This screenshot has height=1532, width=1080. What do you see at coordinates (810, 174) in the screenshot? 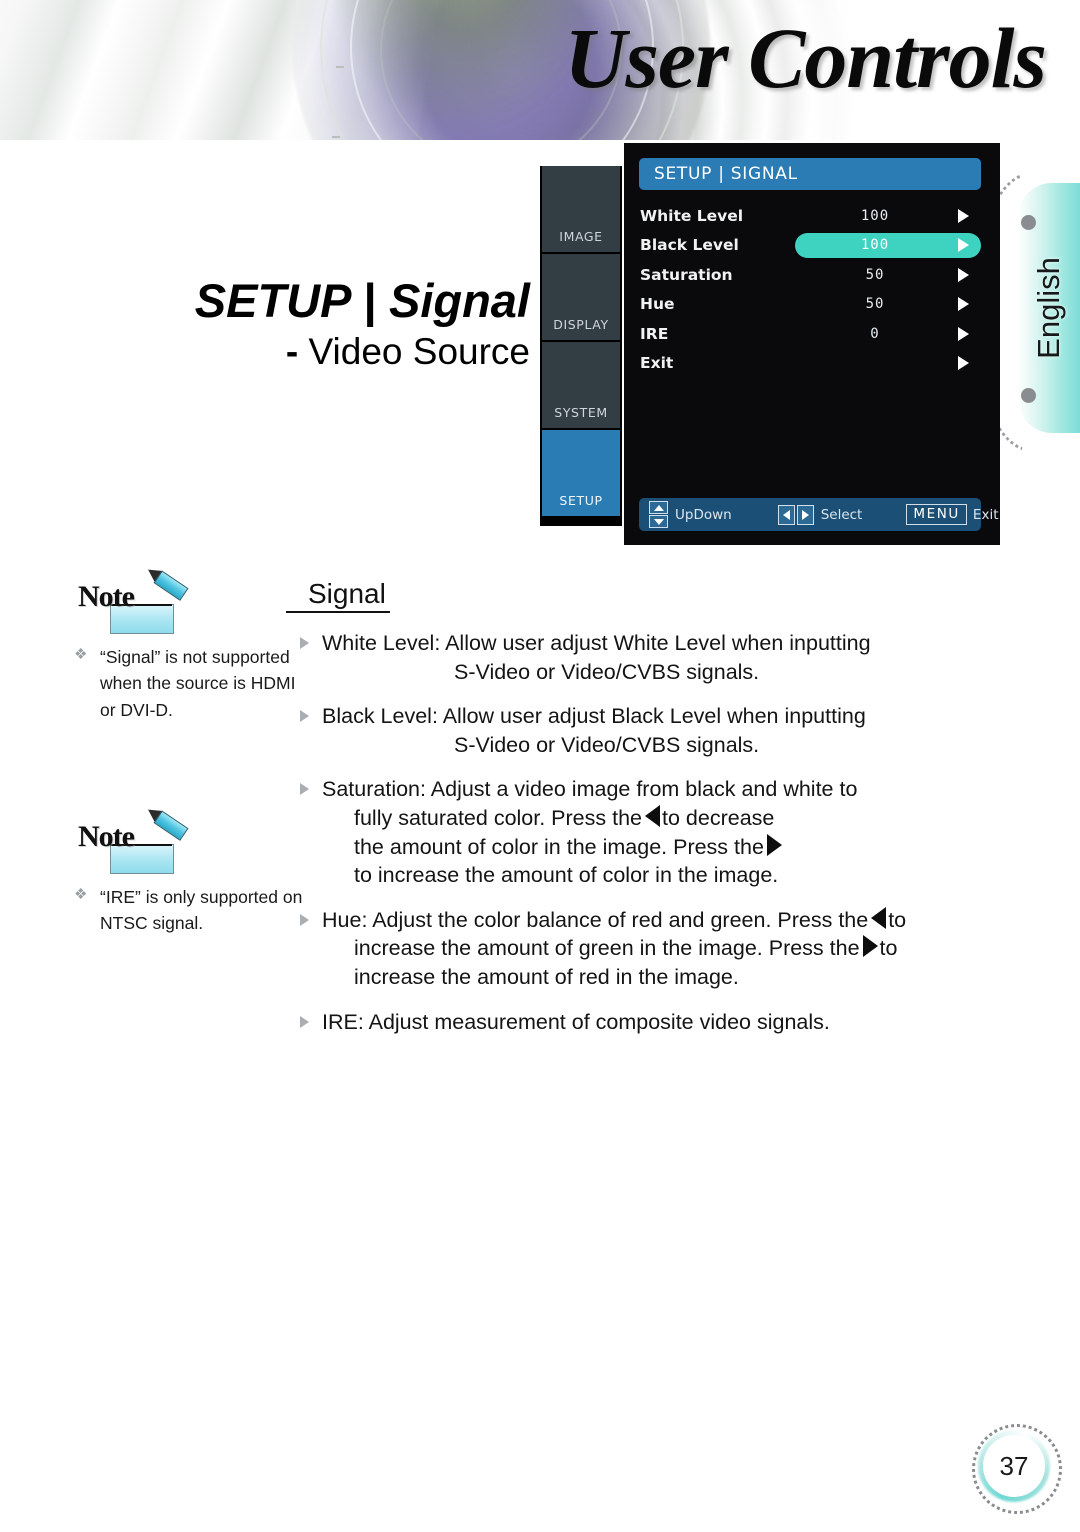
I see `osd-header-bar: SETUP | SIGNAL` at bounding box center [810, 174].